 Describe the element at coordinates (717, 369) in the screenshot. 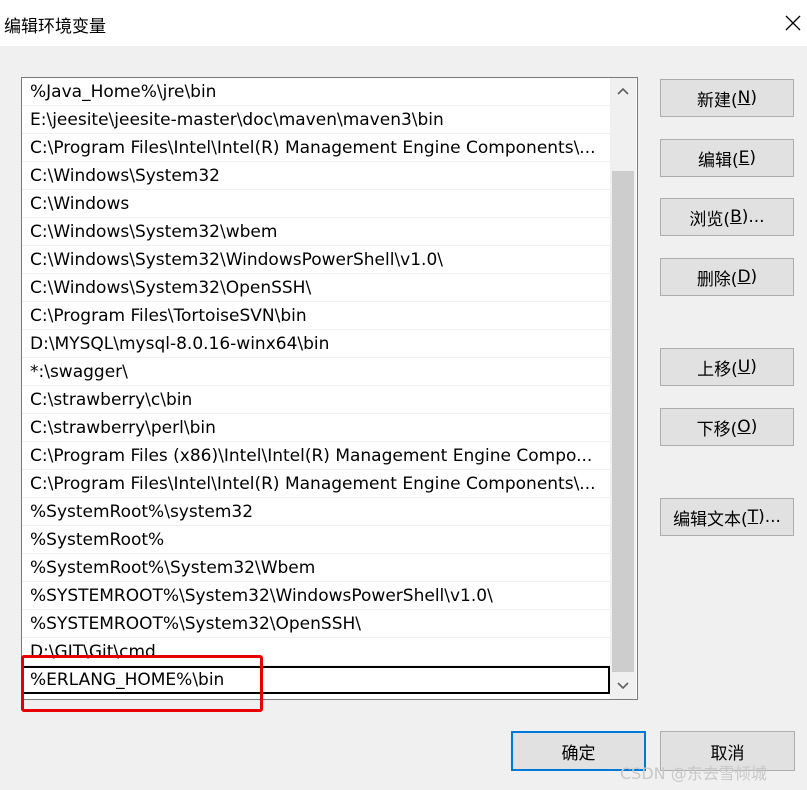

I see `move-up-button-label: 上移(` at that location.